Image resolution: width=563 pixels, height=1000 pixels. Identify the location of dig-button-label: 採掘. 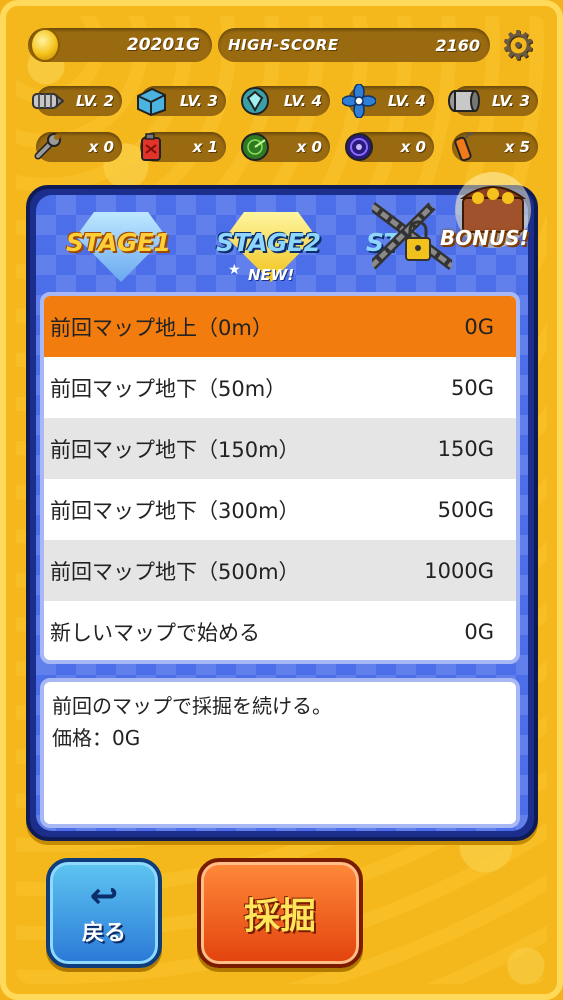
(279, 916).